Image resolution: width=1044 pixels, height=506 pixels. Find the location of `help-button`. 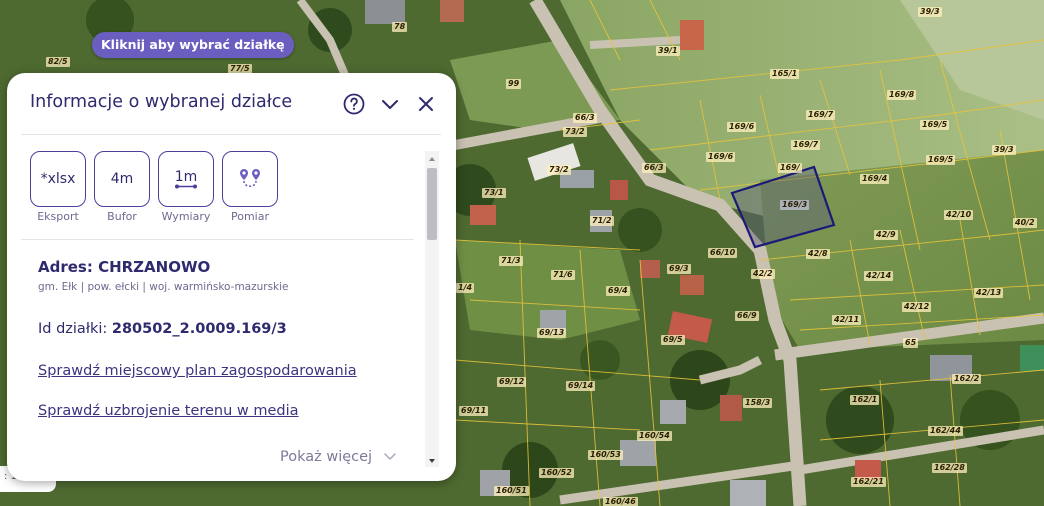

help-button is located at coordinates (354, 104).